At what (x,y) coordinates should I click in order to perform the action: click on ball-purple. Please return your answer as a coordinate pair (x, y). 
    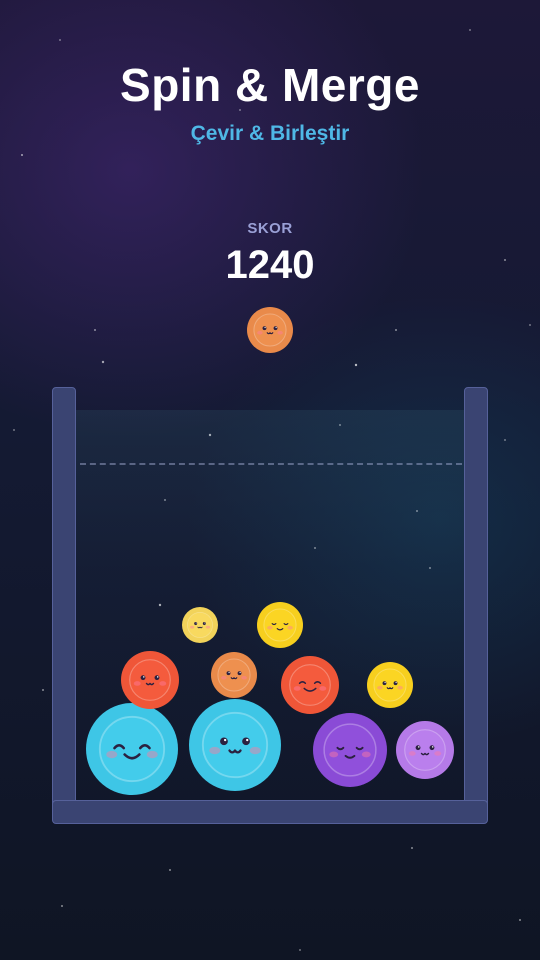
    Looking at the image, I should click on (350, 750).